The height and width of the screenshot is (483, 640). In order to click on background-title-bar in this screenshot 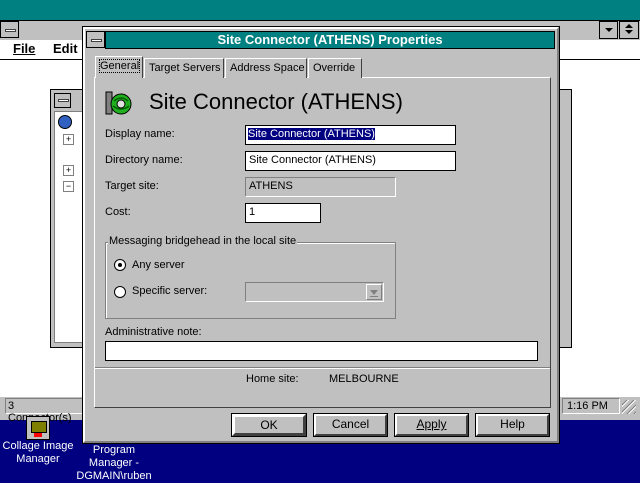, I will do `click(320, 10)`.